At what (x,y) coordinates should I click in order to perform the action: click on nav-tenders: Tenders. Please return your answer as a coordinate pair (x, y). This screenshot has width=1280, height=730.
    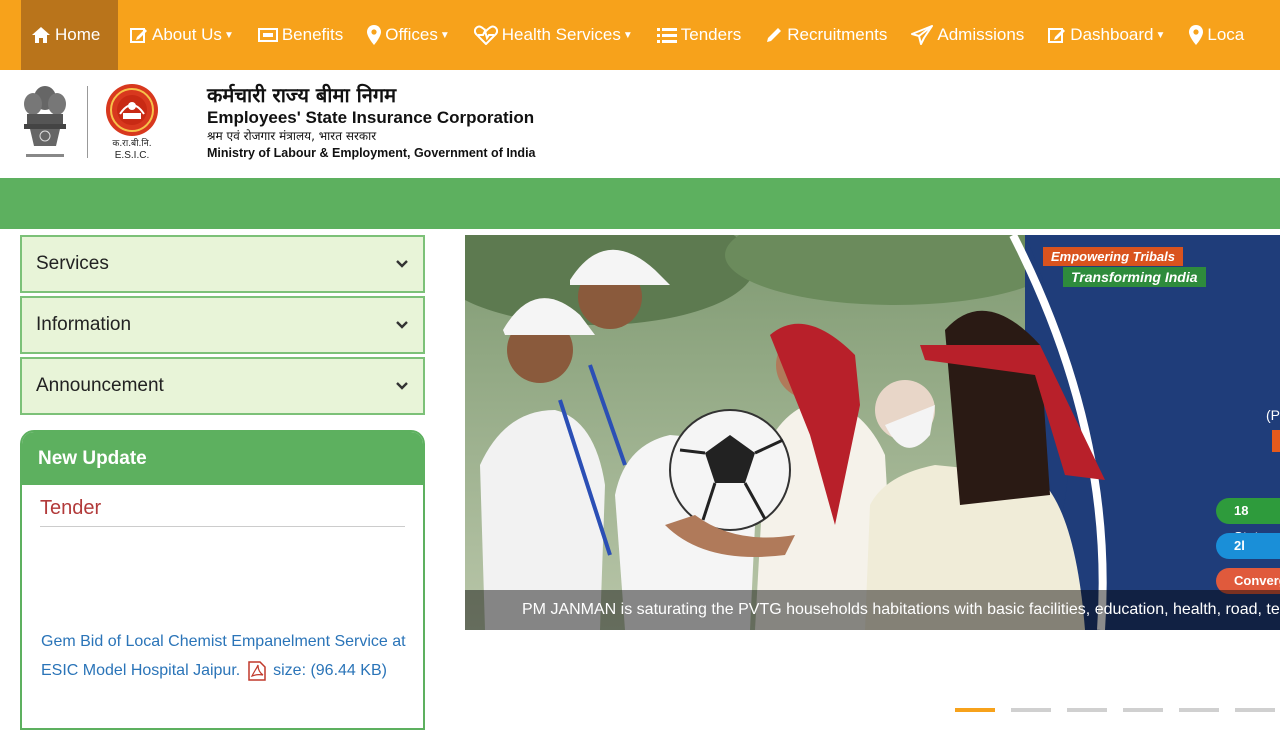
    Looking at the image, I should click on (699, 35).